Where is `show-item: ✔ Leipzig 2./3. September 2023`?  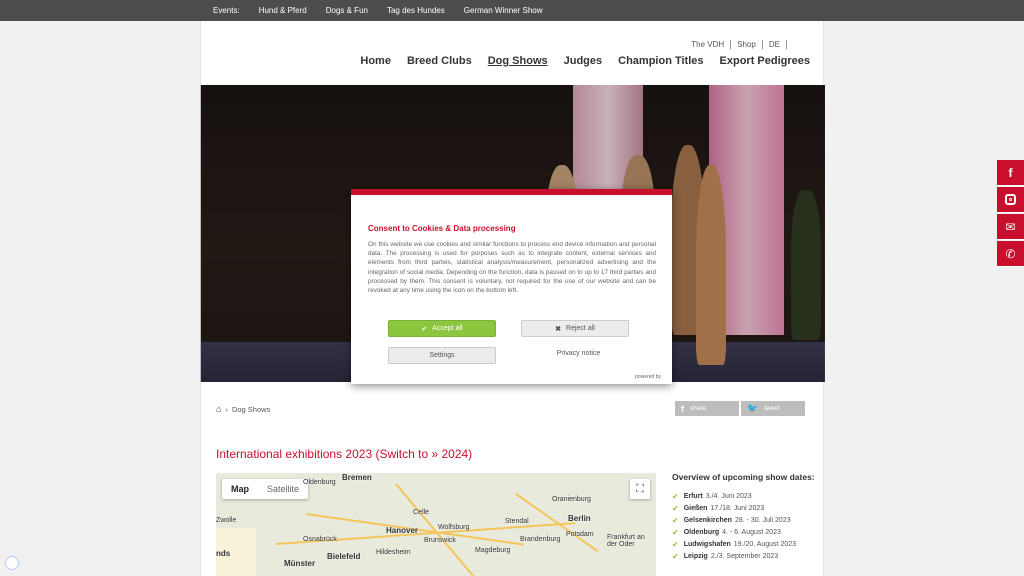
show-item: ✔ Leipzig 2./3. September 2023 is located at coordinates (747, 556).